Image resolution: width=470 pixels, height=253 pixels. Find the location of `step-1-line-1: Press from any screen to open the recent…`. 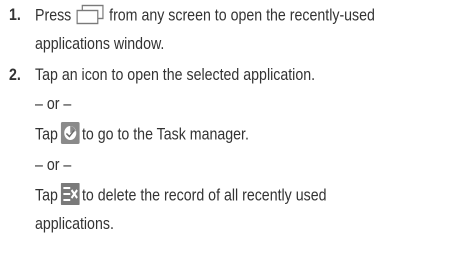

step-1-line-1: Press from any screen to open the recent… is located at coordinates (205, 15).